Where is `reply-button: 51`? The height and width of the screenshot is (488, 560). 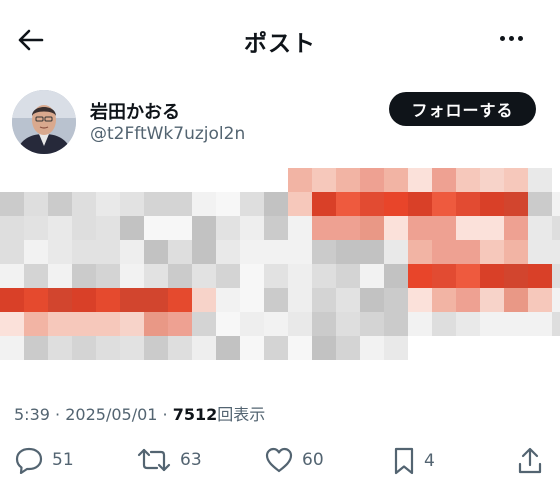 reply-button: 51 is located at coordinates (44, 460).